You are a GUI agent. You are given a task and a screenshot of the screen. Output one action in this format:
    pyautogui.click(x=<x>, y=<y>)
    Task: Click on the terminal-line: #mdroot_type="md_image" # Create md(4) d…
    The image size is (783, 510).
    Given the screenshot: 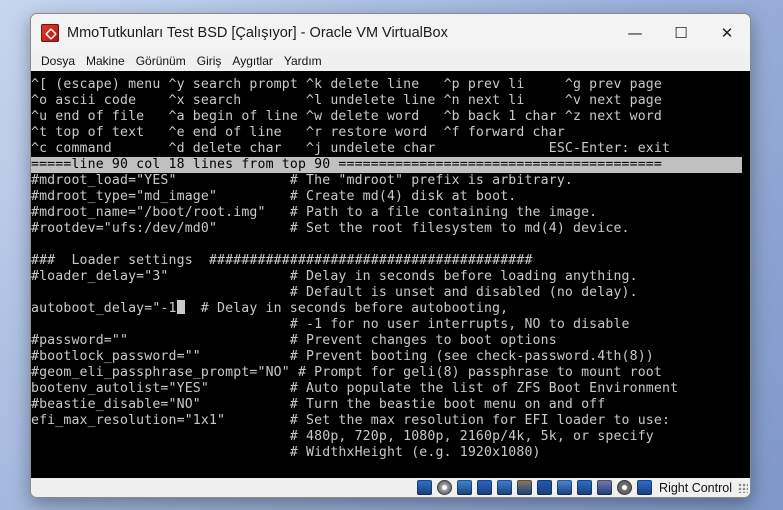 What is the action you would take?
    pyautogui.click(x=273, y=197)
    